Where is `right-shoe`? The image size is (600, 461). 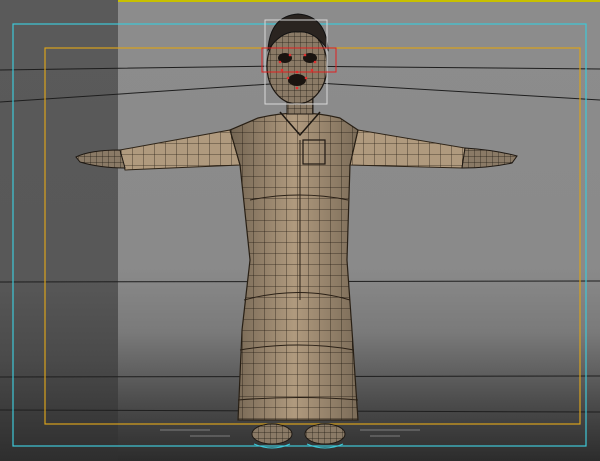
right-shoe is located at coordinates (325, 434).